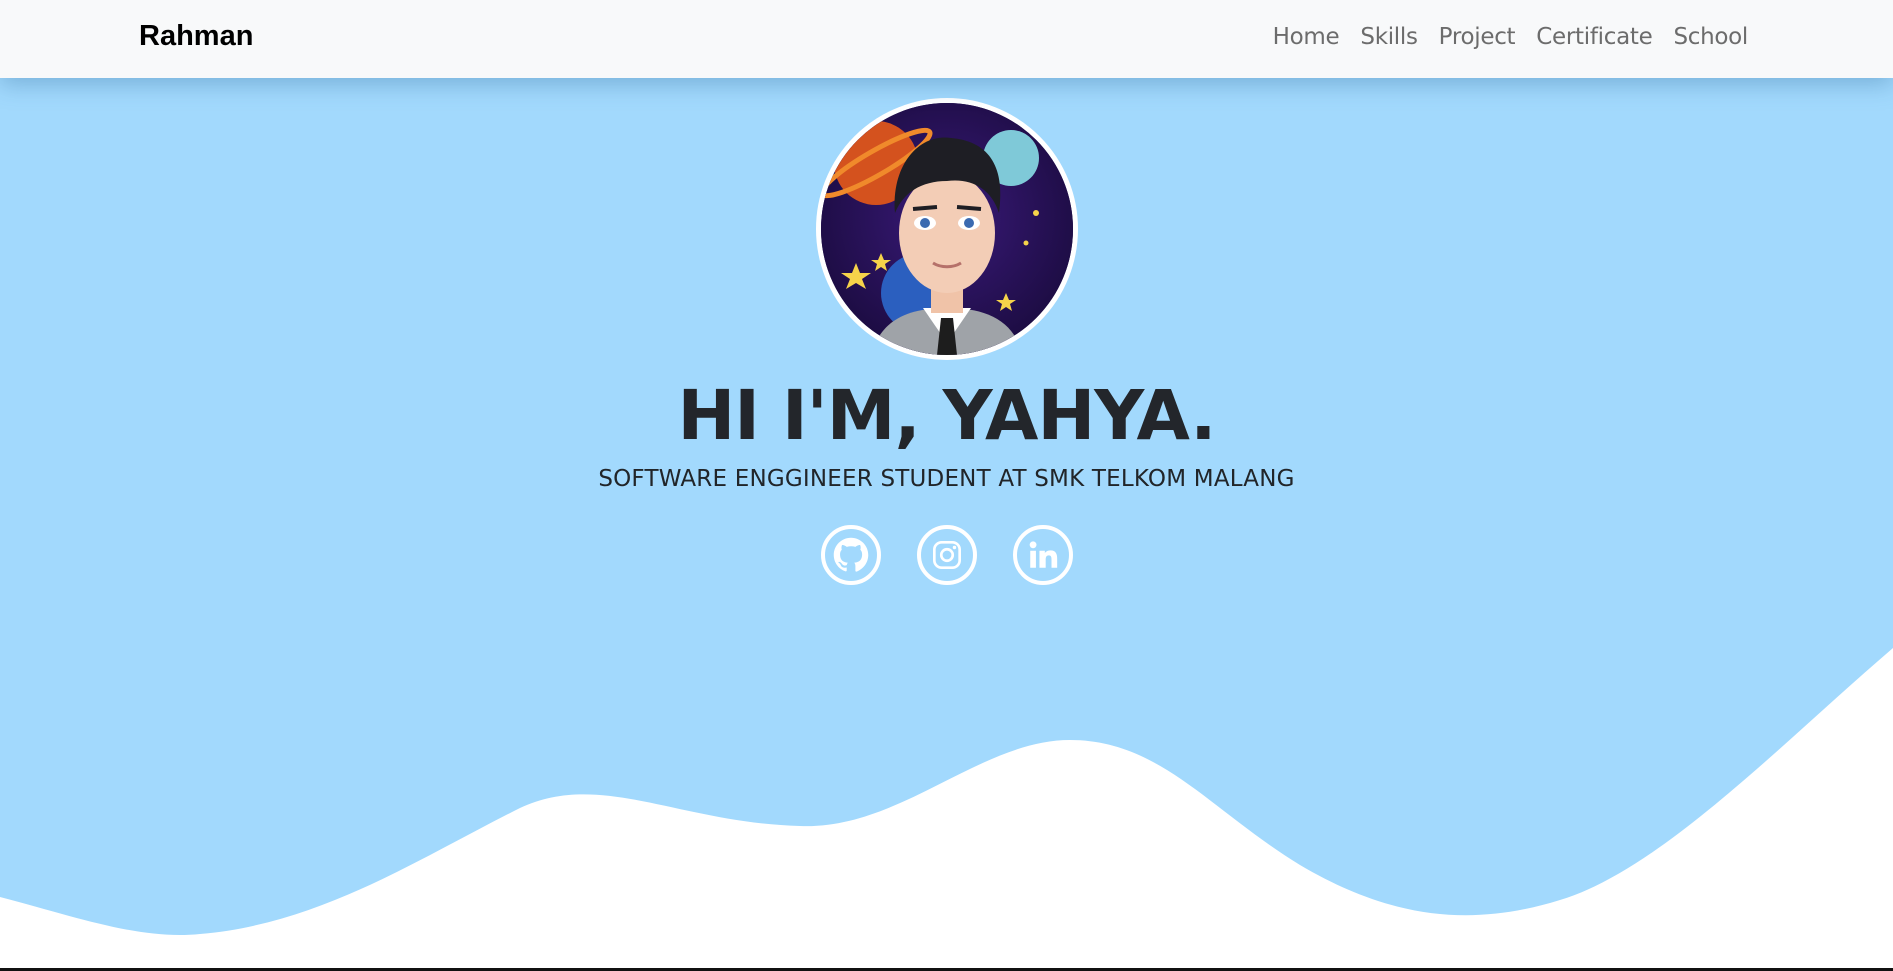 The image size is (1893, 971). Describe the element at coordinates (196, 36) in the screenshot. I see `brand-logo: Rahman` at that location.